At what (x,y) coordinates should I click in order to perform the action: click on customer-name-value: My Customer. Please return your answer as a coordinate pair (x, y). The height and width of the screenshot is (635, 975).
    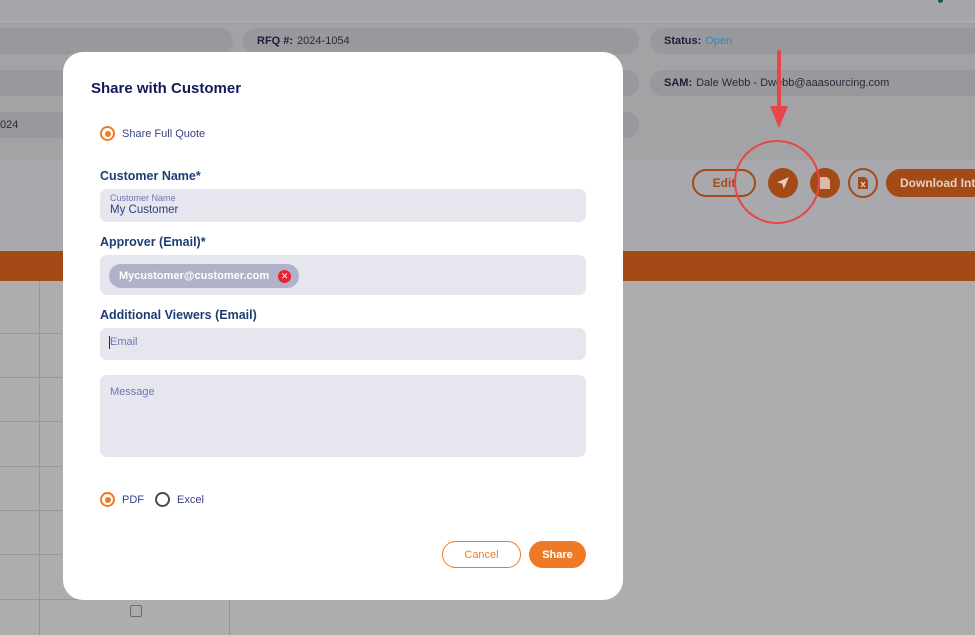
    Looking at the image, I should click on (144, 210).